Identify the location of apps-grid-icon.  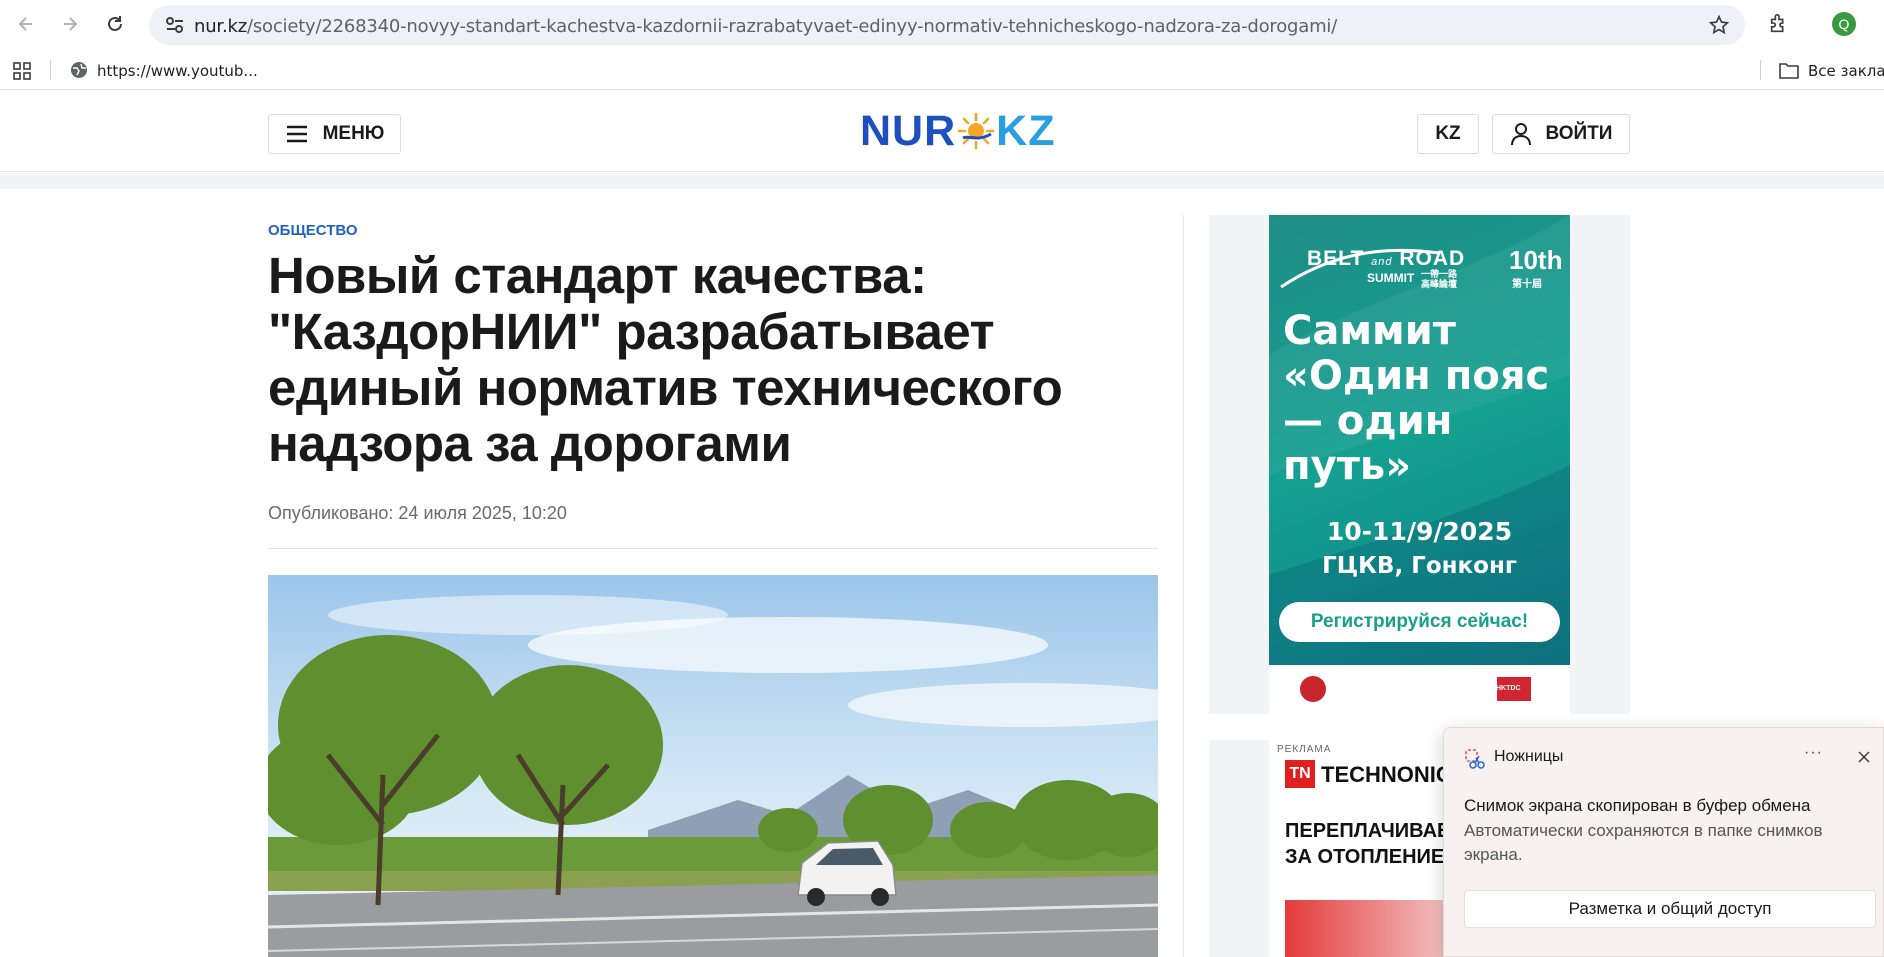
(22, 71).